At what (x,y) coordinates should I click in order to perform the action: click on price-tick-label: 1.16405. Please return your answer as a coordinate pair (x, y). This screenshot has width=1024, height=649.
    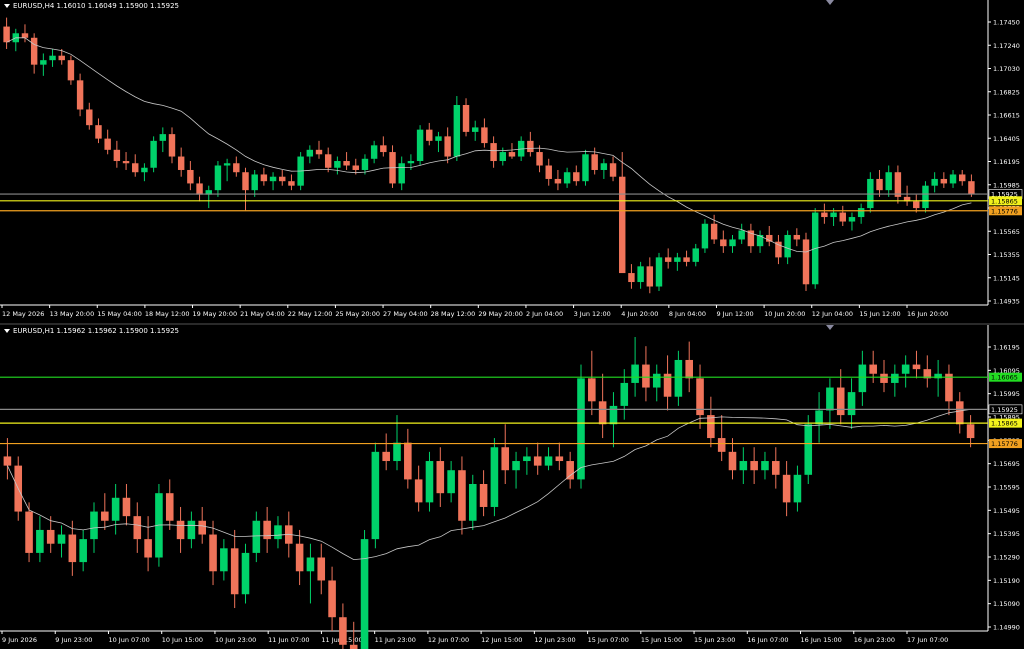
    Looking at the image, I should click on (1006, 139).